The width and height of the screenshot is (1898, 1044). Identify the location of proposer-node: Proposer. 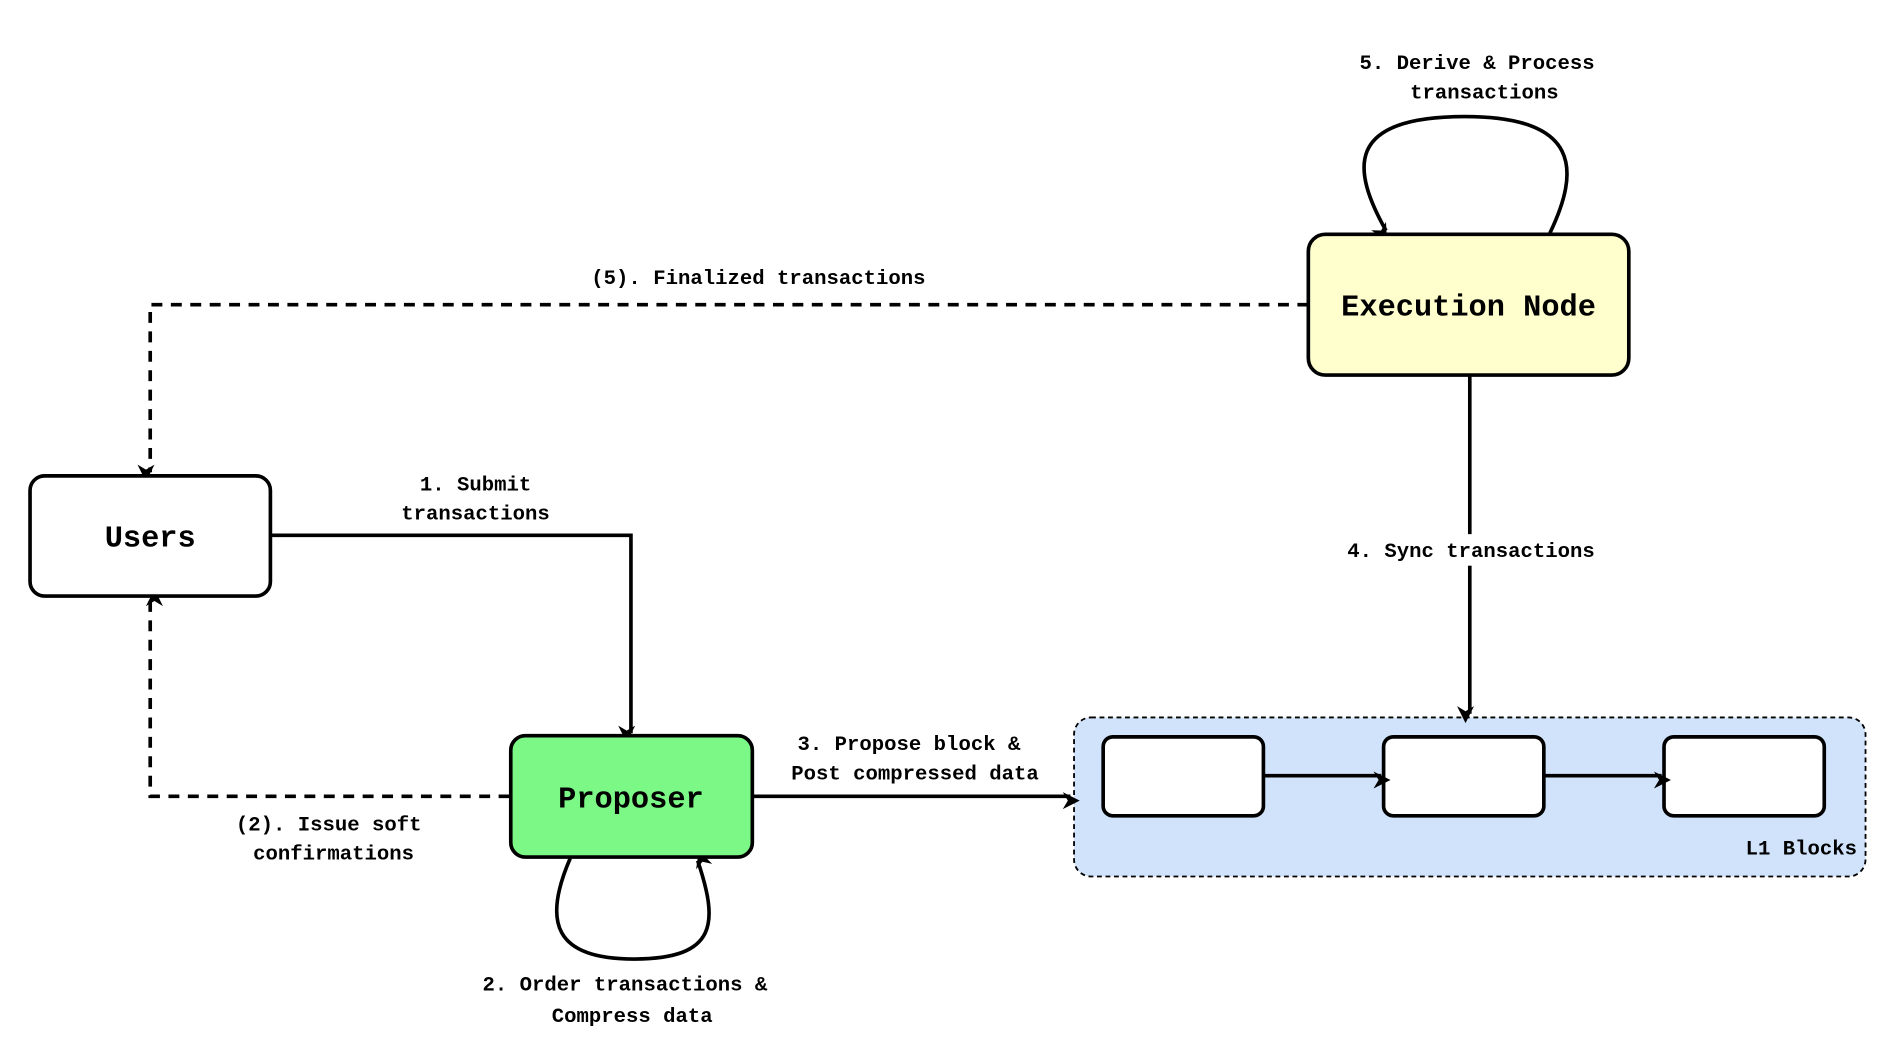
(631, 796).